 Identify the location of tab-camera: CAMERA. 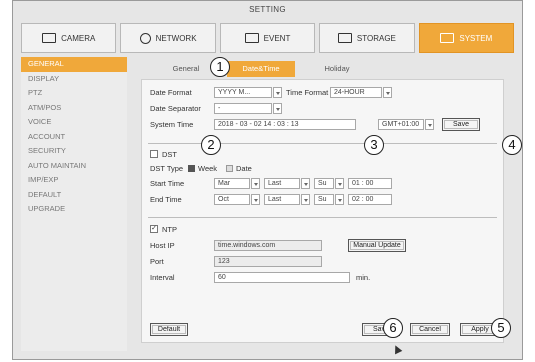
(69, 38).